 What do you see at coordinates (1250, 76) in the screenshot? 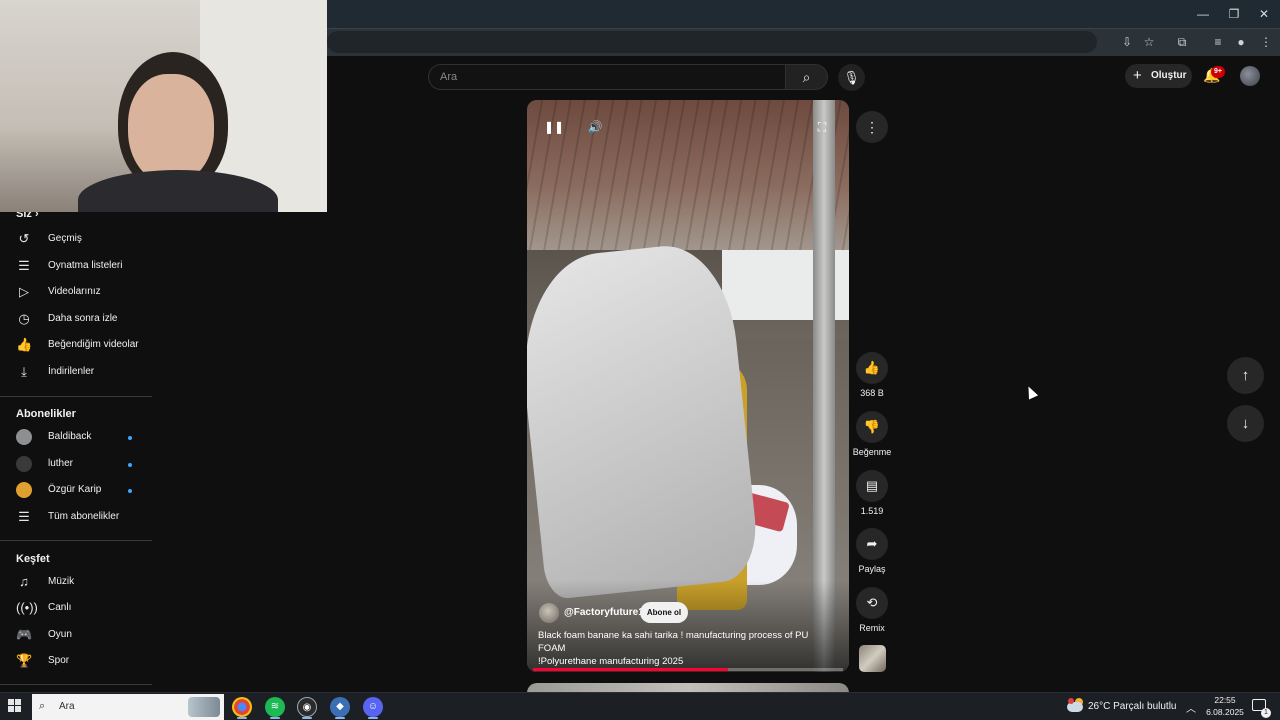
I see `avatar` at bounding box center [1250, 76].